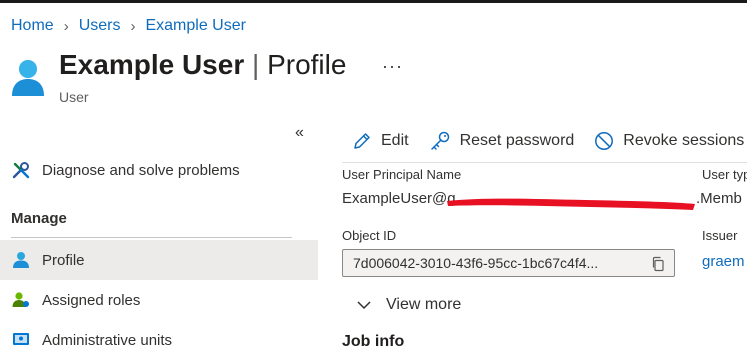 The width and height of the screenshot is (747, 346). Describe the element at coordinates (362, 141) in the screenshot. I see `pencil-icon` at that location.